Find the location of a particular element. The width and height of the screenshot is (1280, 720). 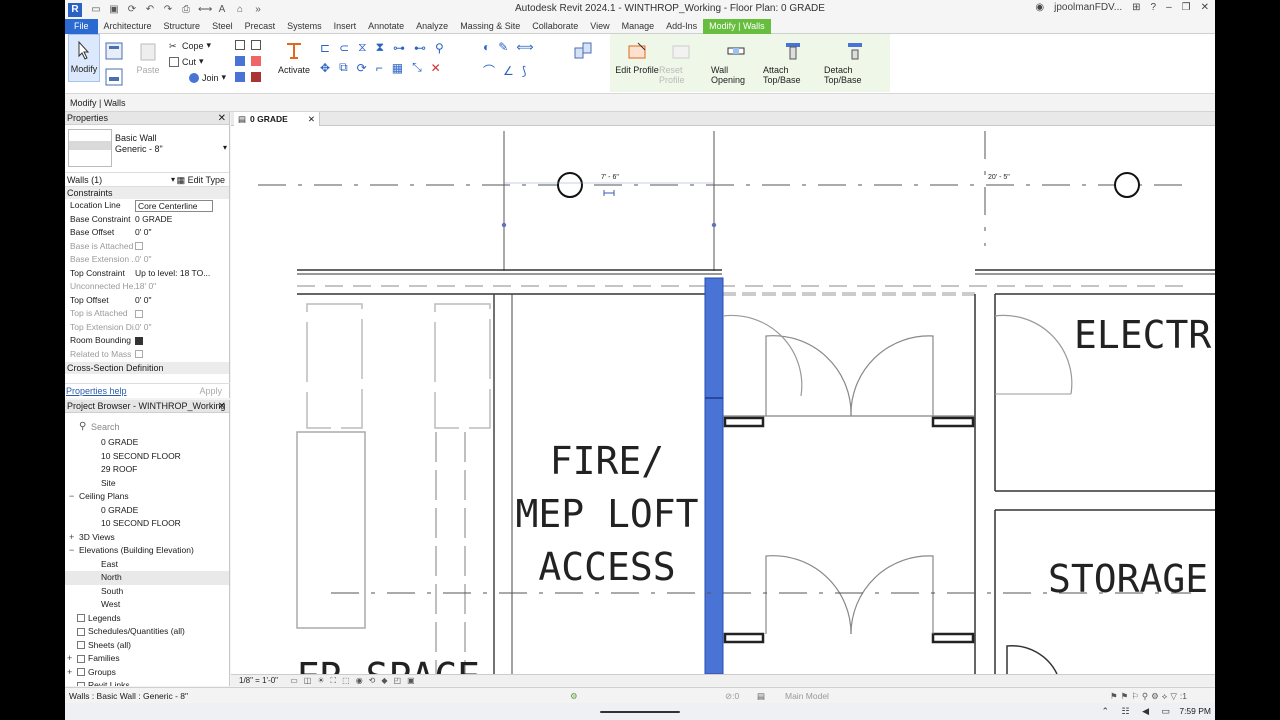

properties-toggle-button is located at coordinates (114, 50).